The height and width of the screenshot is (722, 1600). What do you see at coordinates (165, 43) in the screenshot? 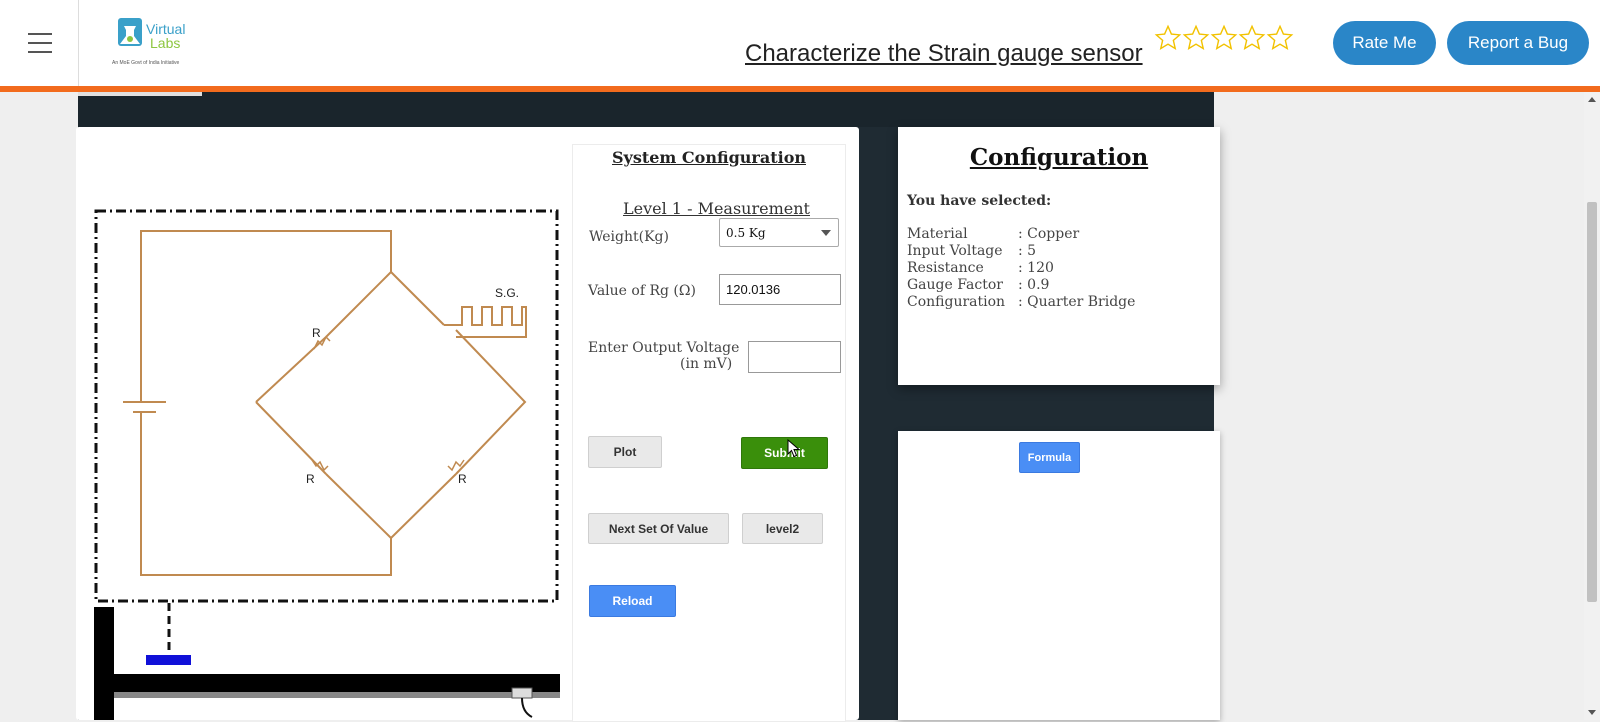
I see `logo-text-bottom: Labs` at bounding box center [165, 43].